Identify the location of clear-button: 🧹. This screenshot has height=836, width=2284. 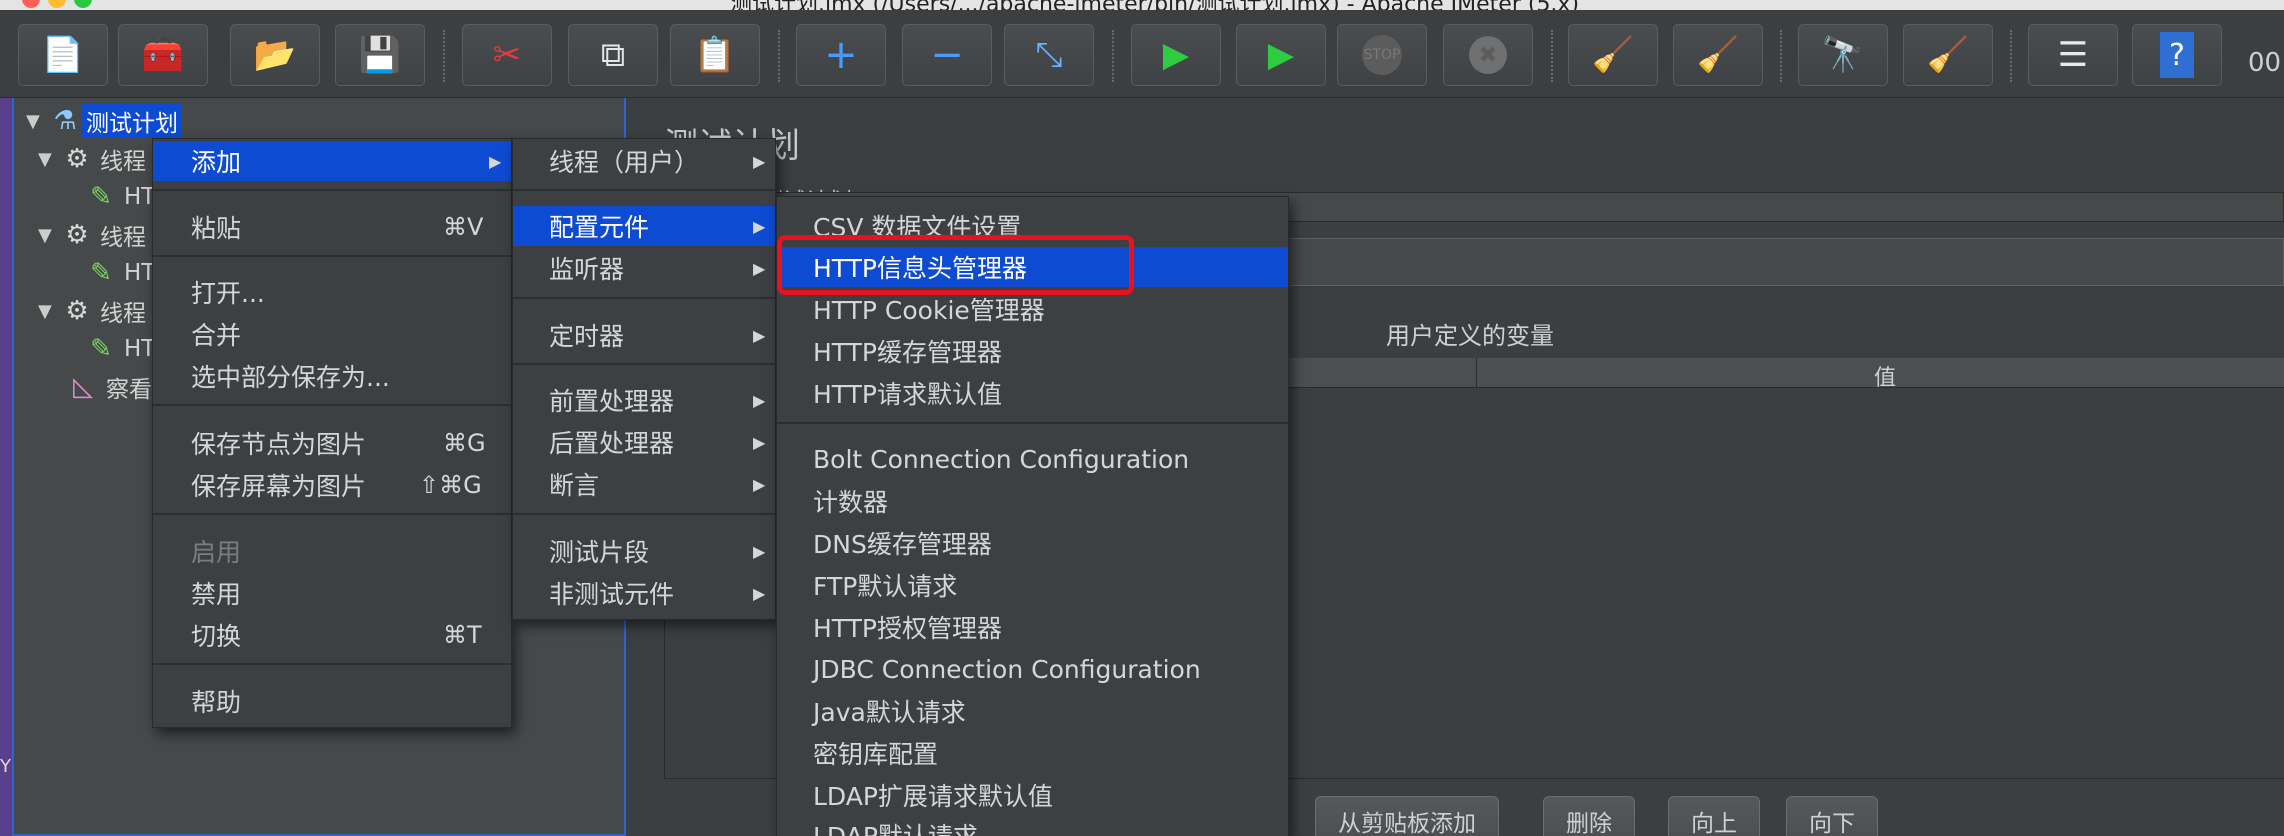
(1613, 55).